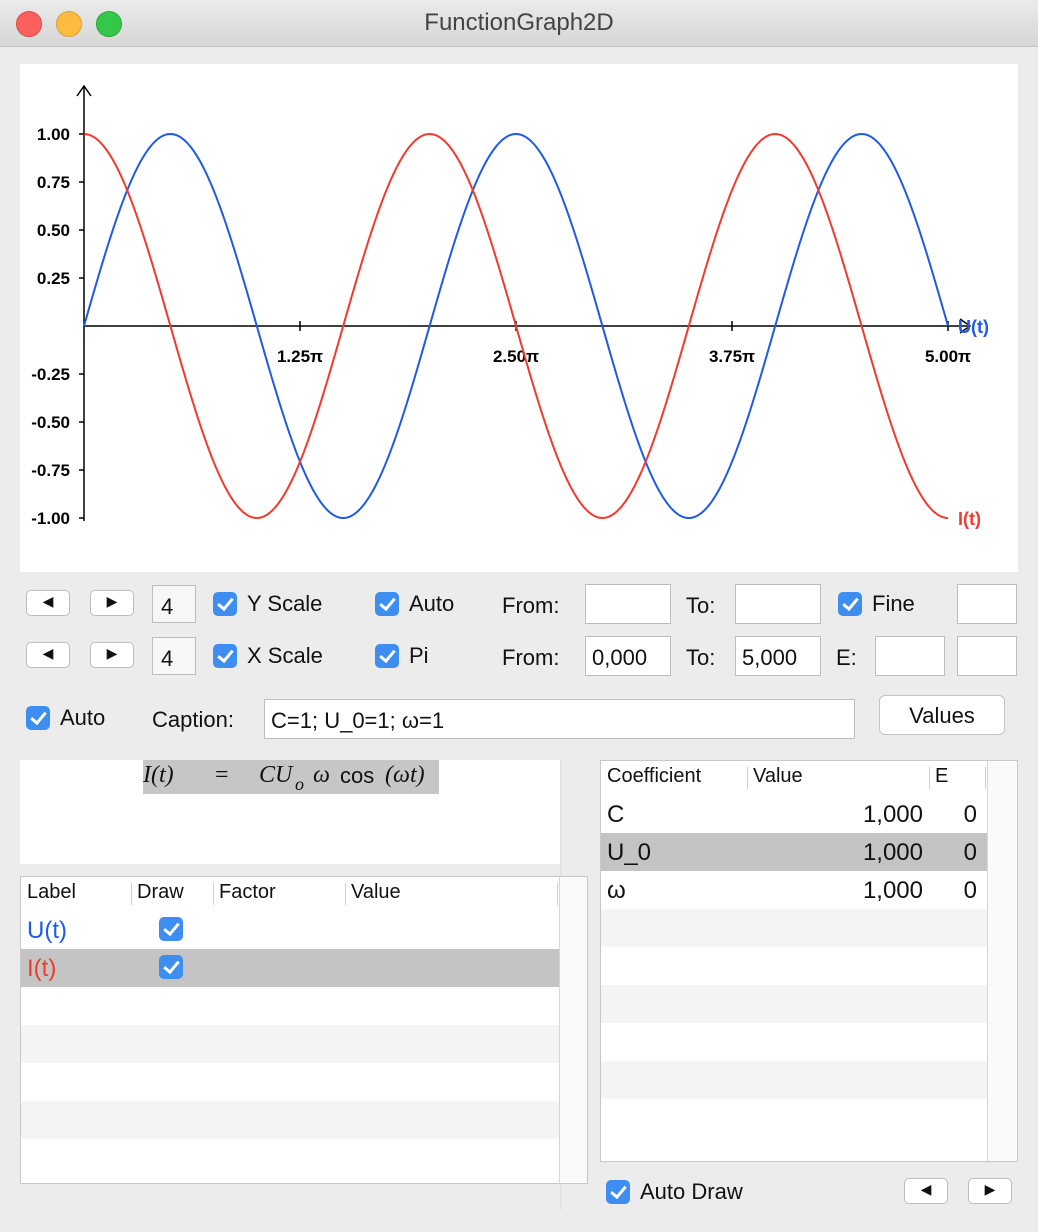 The image size is (1038, 1232). Describe the element at coordinates (892, 852) in the screenshot. I see `coefficient-value: 1,000` at that location.